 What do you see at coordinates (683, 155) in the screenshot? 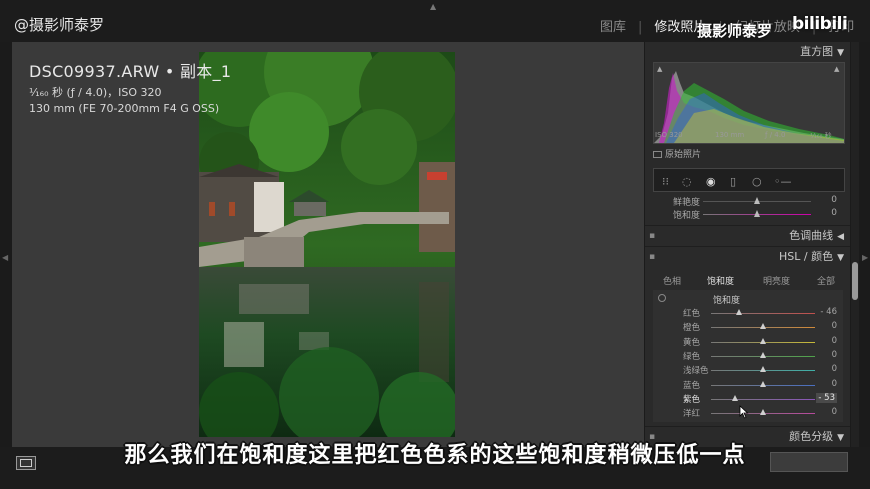
I see `original-photo-label: 原始照片` at bounding box center [683, 155].